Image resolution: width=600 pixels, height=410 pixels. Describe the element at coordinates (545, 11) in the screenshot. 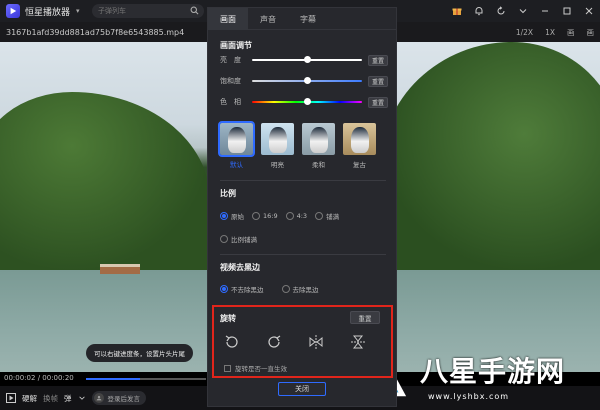

I see `minimize-icon` at that location.